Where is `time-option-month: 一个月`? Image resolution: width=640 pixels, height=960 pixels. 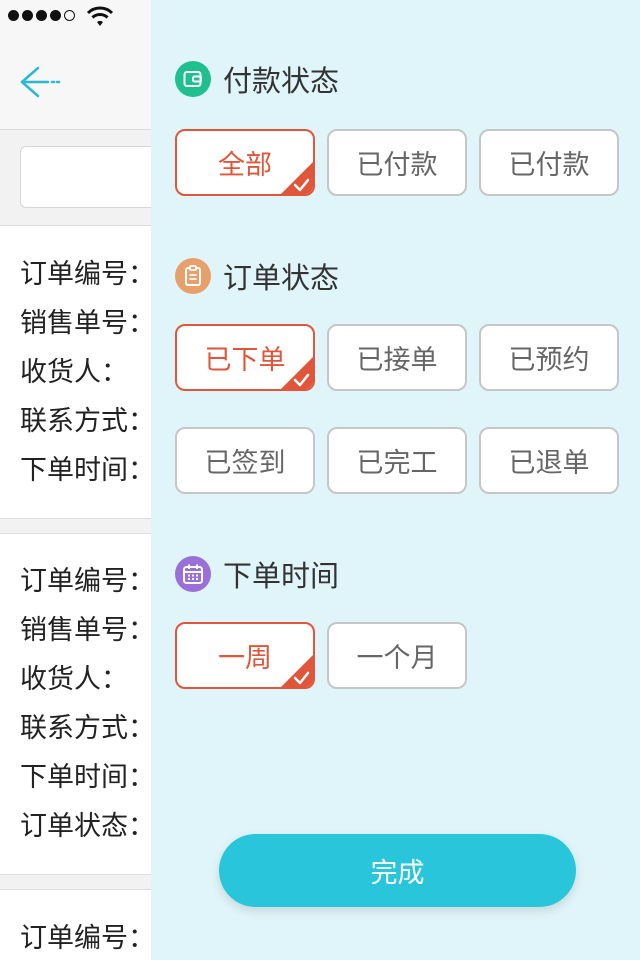
time-option-month: 一个月 is located at coordinates (397, 655).